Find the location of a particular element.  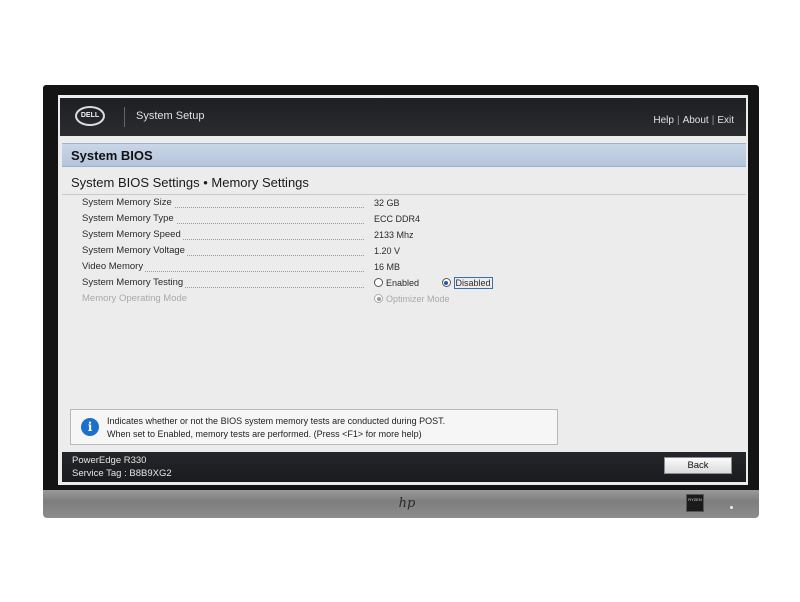

section-band: System BIOS is located at coordinates (404, 155).